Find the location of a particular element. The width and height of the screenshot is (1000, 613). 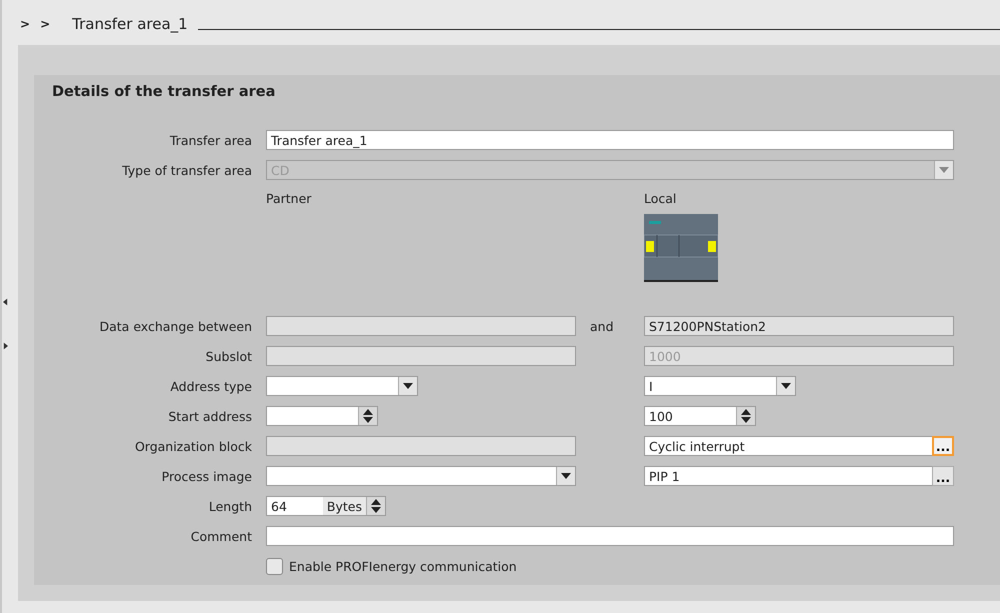

field-label: Comment is located at coordinates (221, 536).